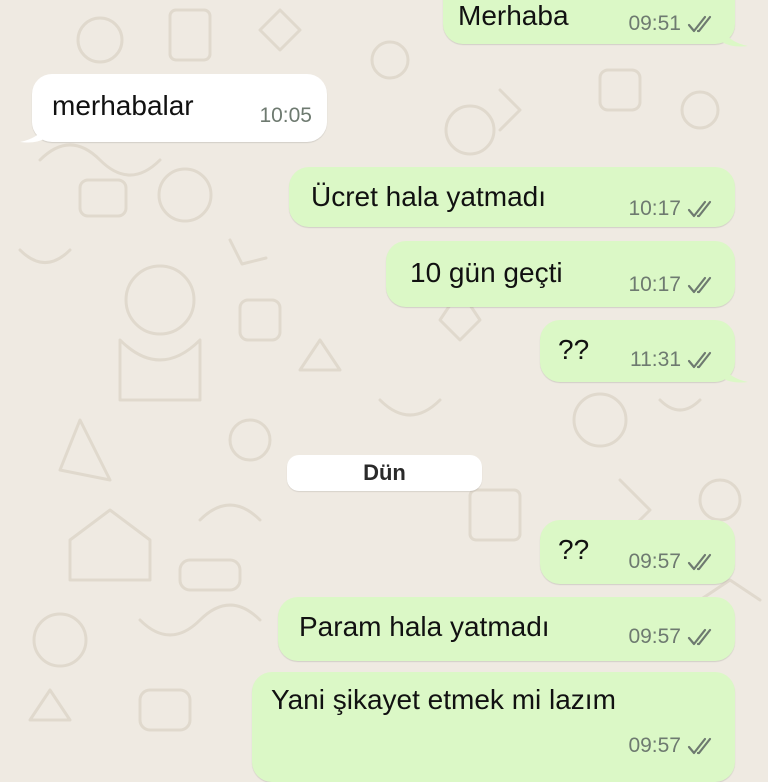 The image size is (768, 782). I want to click on message-time: 10:05, so click(285, 115).